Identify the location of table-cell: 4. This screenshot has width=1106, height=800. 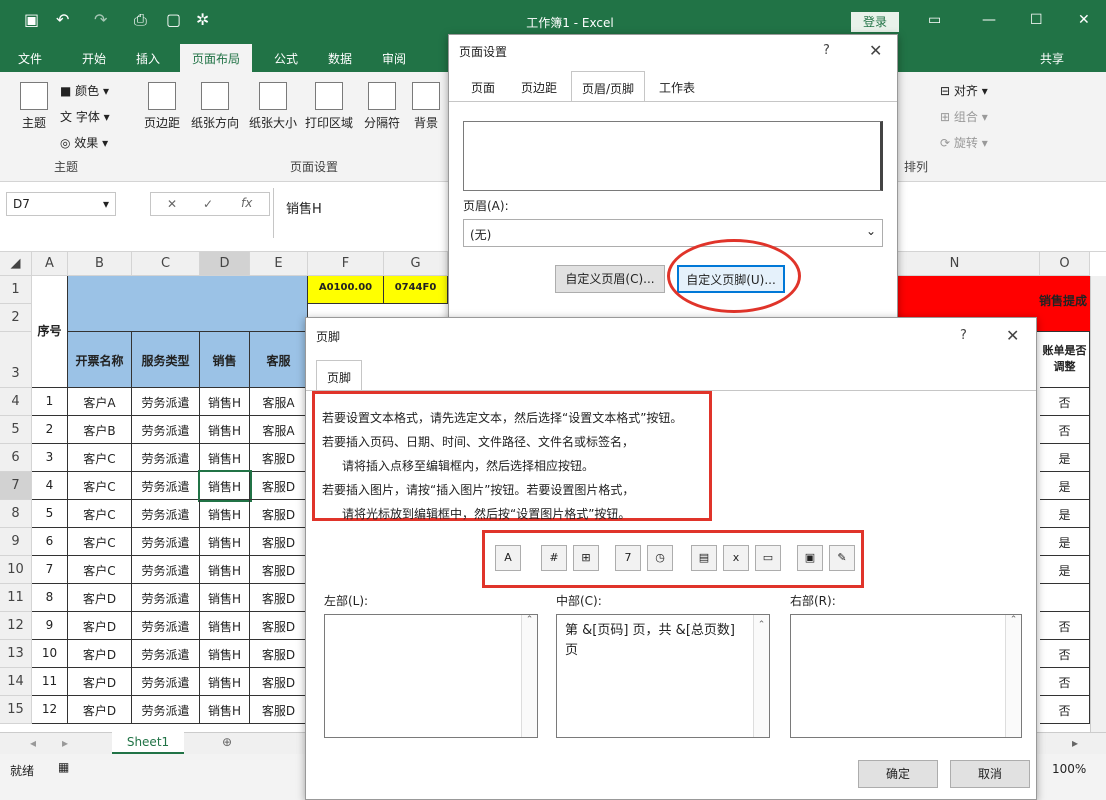
(50, 486).